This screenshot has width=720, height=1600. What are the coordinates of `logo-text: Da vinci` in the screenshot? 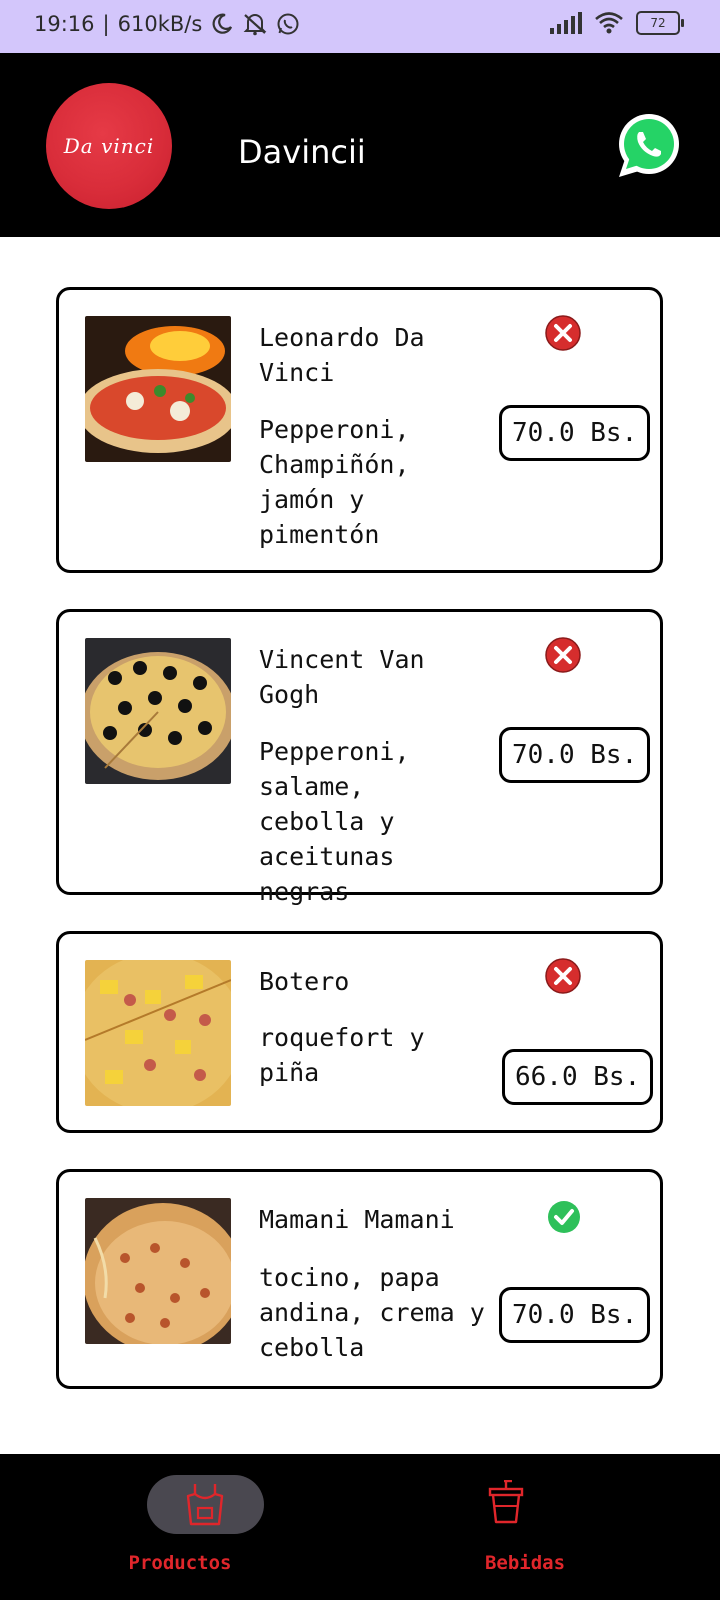 It's located at (109, 146).